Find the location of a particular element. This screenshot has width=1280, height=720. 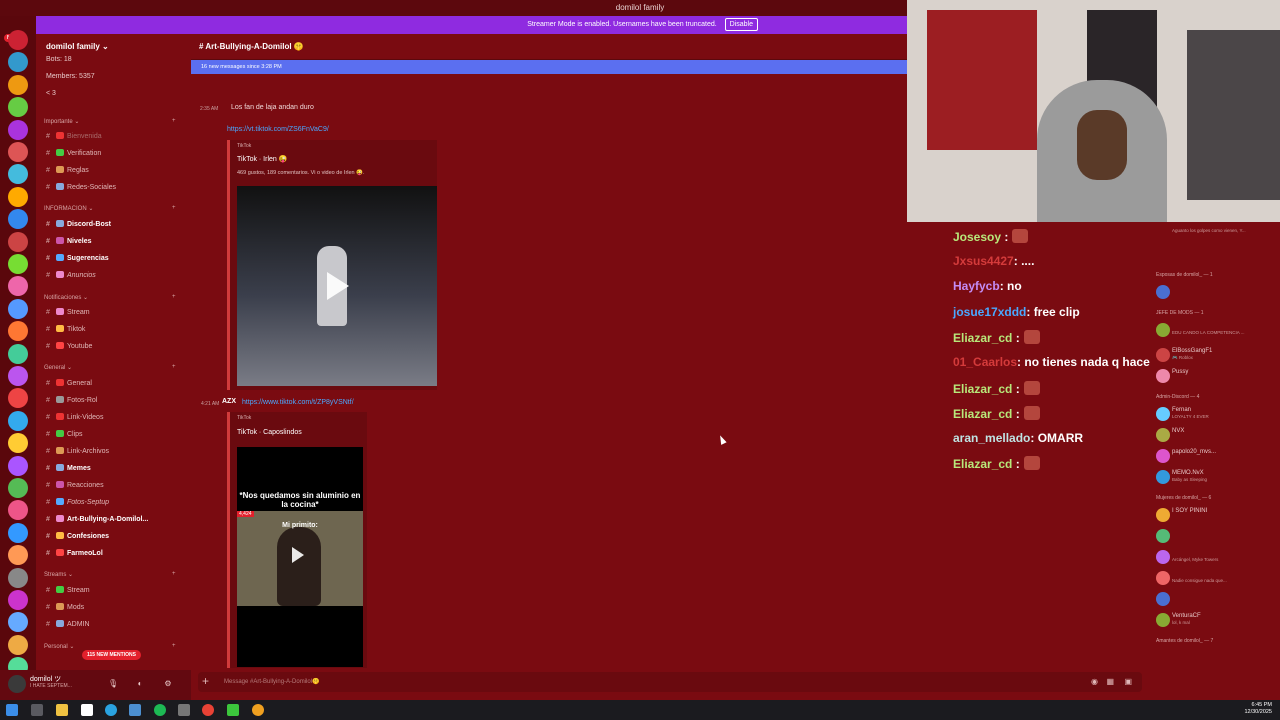

channel-item: # Link-Archivos is located at coordinates (77, 451).